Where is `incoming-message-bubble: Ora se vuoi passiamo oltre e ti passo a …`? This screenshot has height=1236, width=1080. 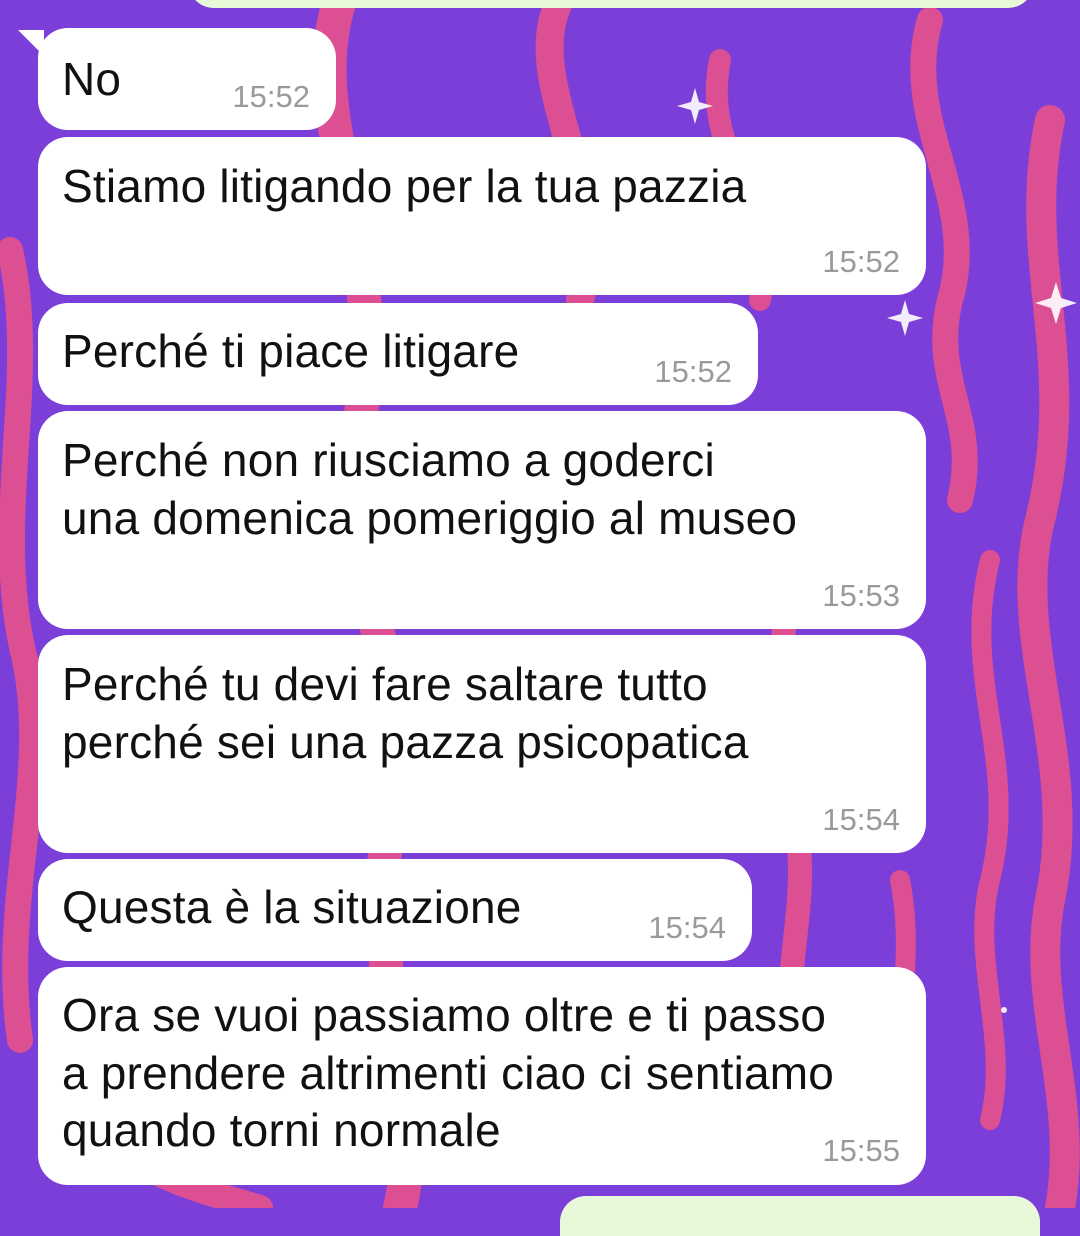
incoming-message-bubble: Ora se vuoi passiamo oltre e ti passo a … is located at coordinates (482, 1076).